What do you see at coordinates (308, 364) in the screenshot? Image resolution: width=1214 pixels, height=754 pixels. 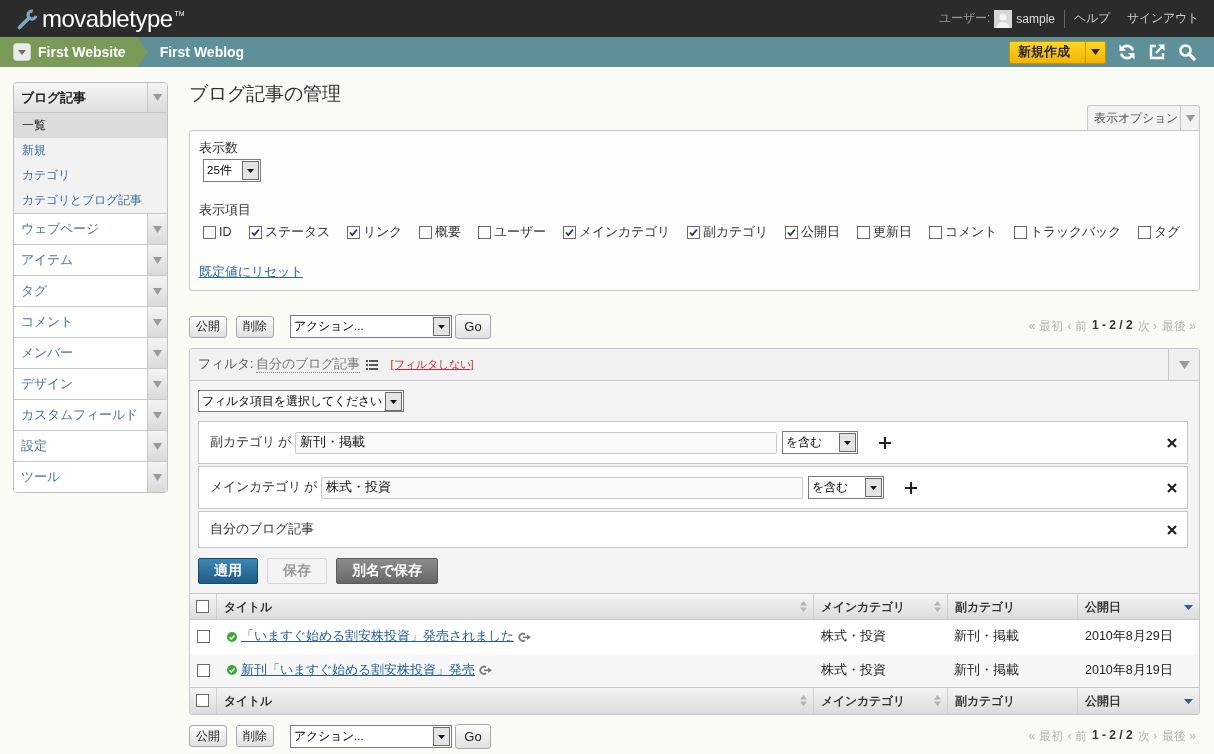 I see `filter-name-link: 自分のブログ記事` at bounding box center [308, 364].